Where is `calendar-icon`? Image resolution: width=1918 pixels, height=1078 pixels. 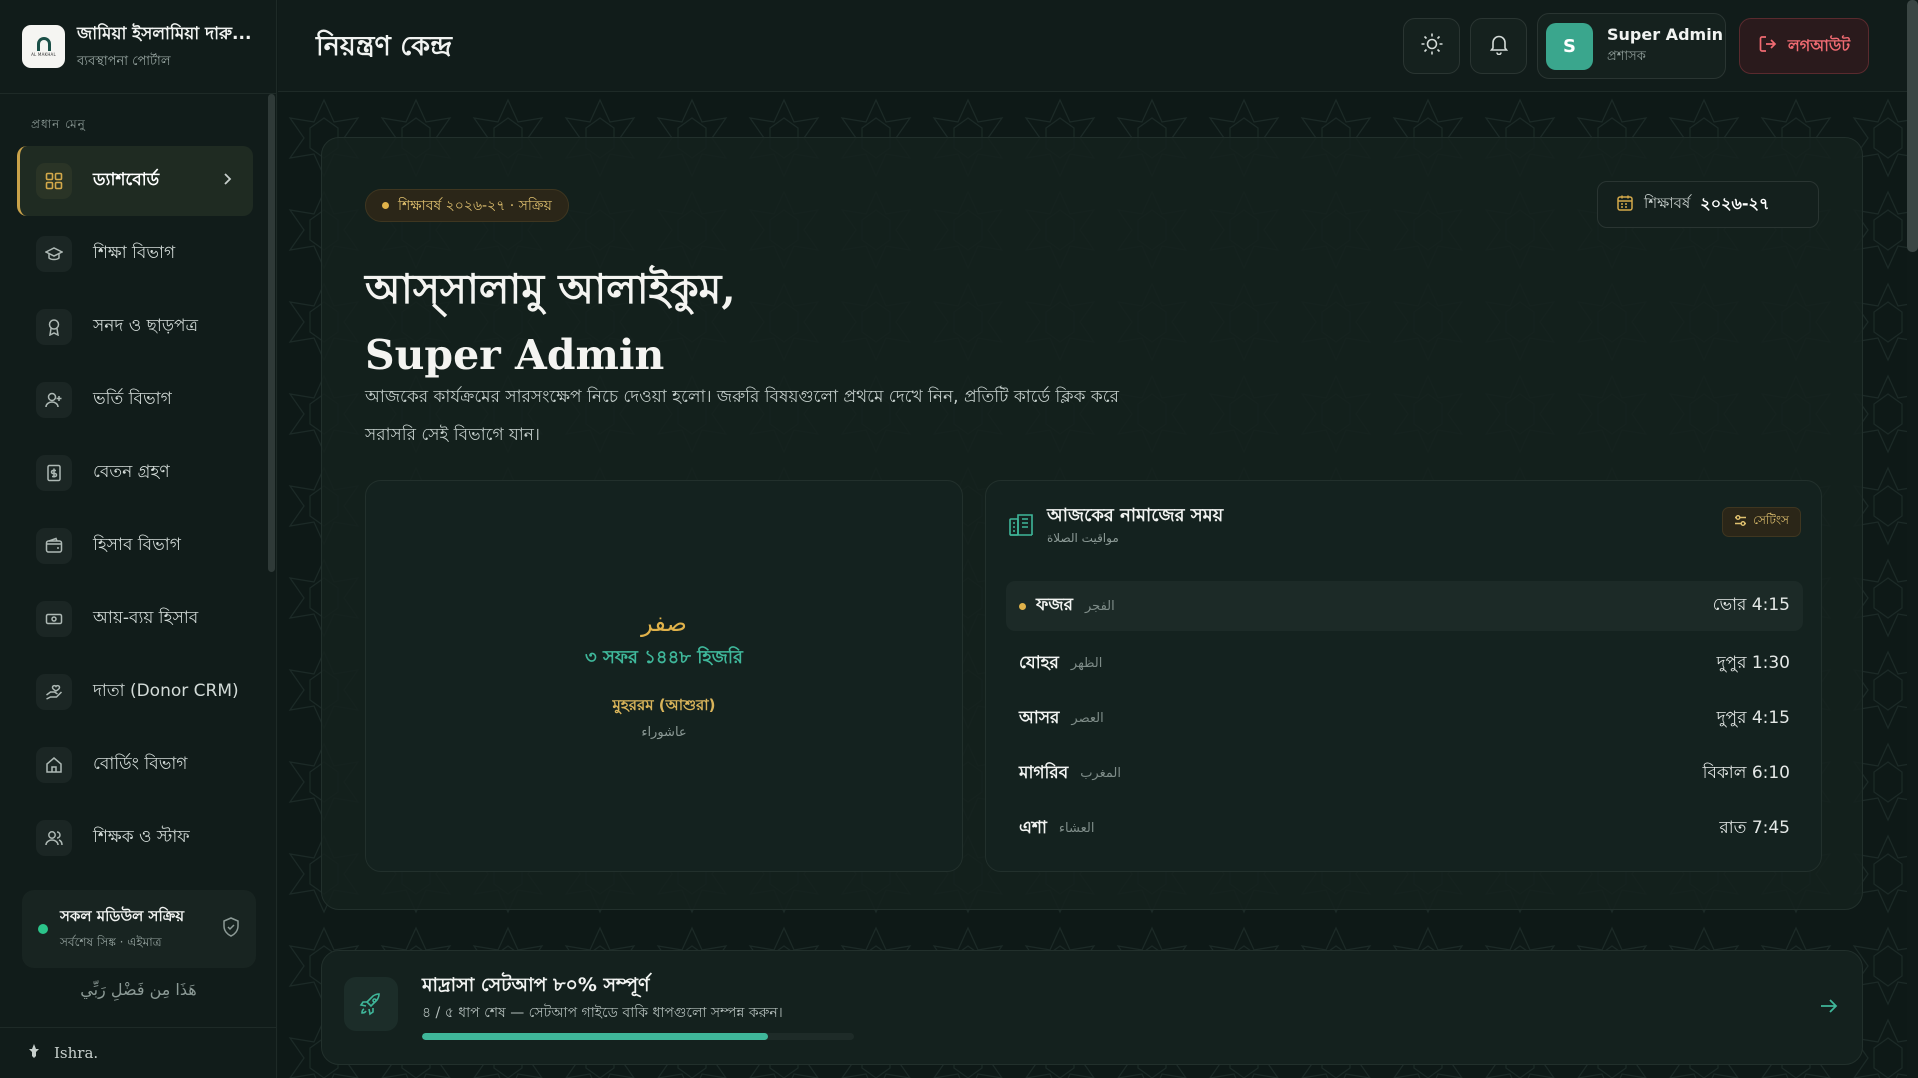
calendar-icon is located at coordinates (1625, 205).